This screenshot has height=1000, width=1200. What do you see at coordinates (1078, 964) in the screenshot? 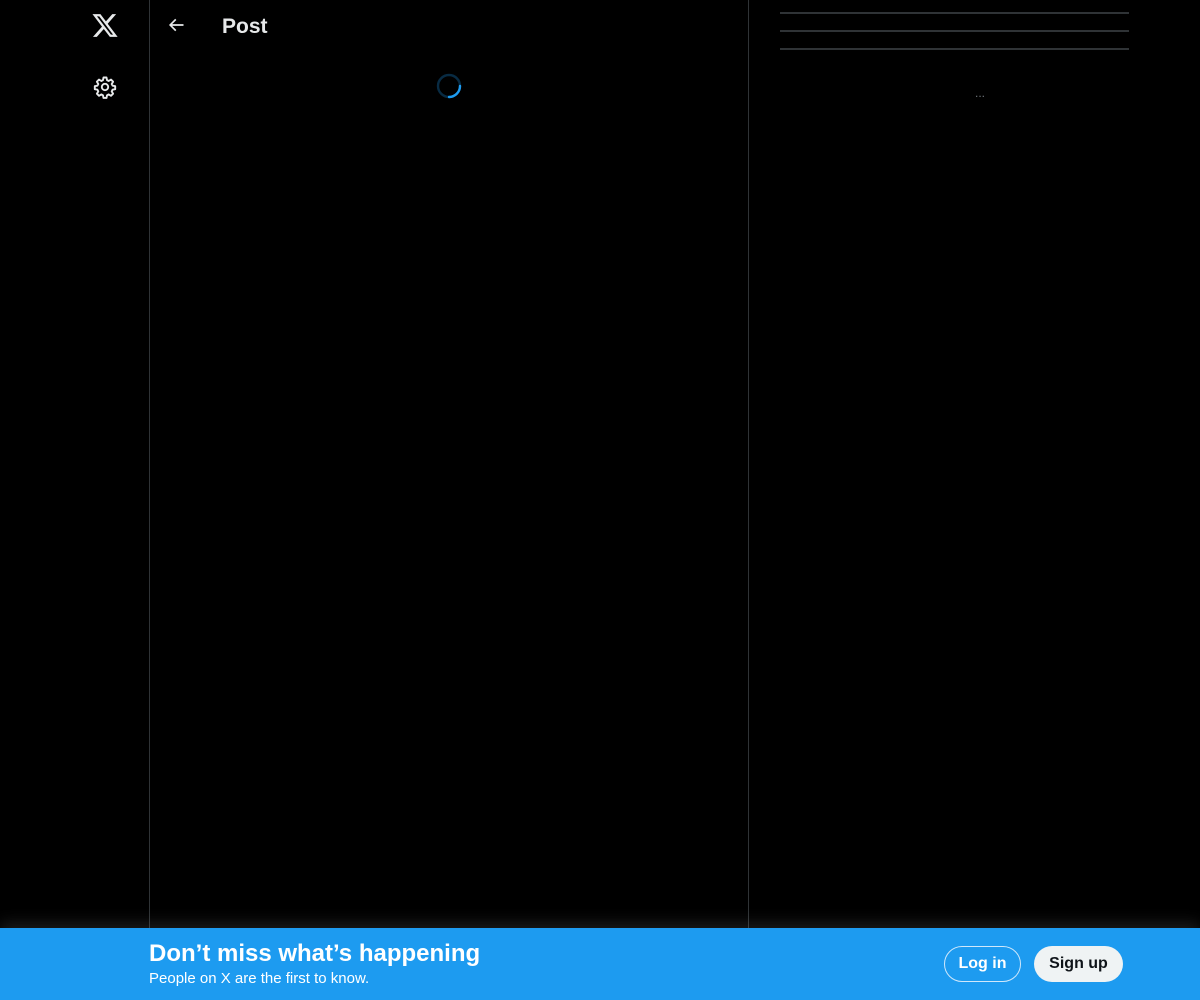
I see `sign-up-button: Sign up` at bounding box center [1078, 964].